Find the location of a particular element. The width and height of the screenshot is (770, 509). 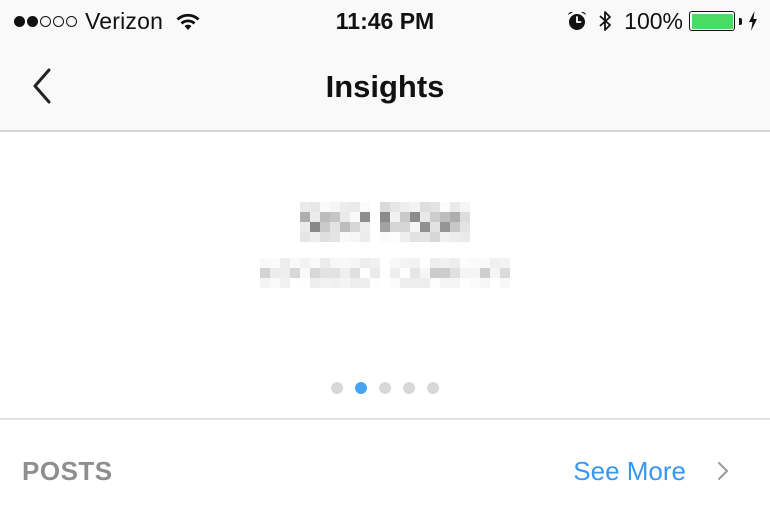

chevron-right-icon is located at coordinates (723, 471).